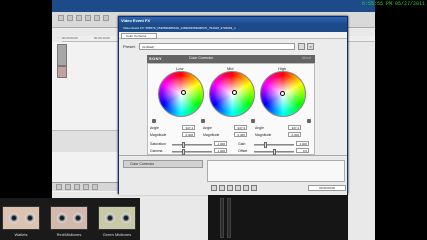 This screenshot has width=427, height=240. Describe the element at coordinates (233, 35) in the screenshot. I see `fx-tabstrip: Color Corrector` at that location.